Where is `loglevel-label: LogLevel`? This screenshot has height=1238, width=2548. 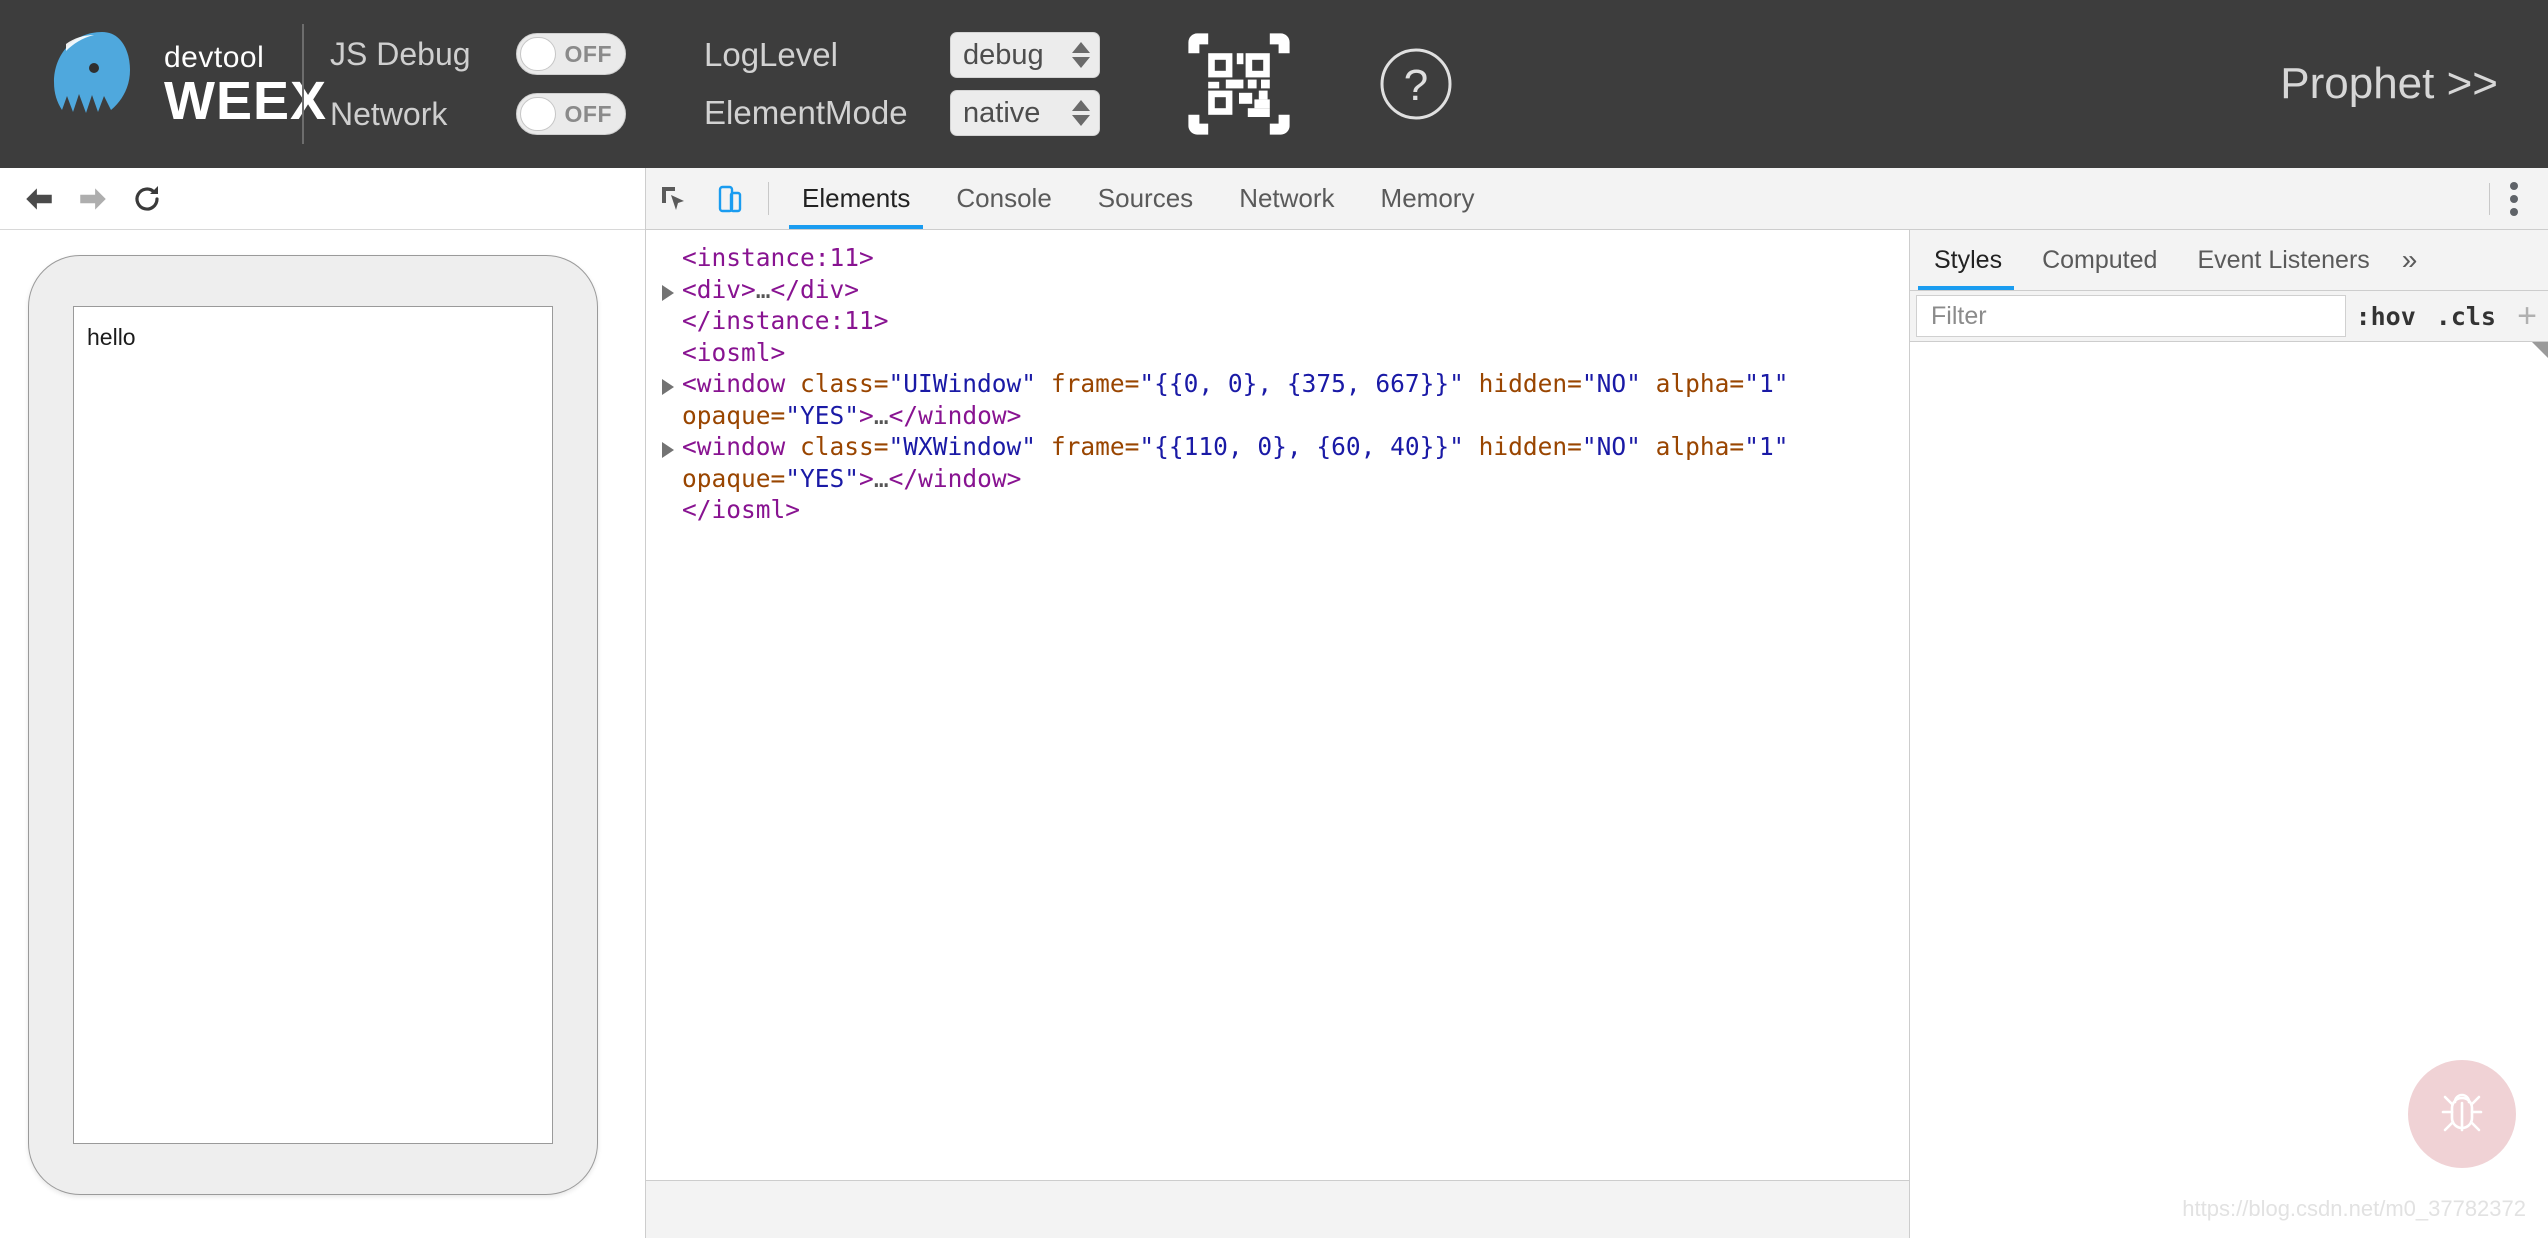
loglevel-label: LogLevel is located at coordinates (771, 54).